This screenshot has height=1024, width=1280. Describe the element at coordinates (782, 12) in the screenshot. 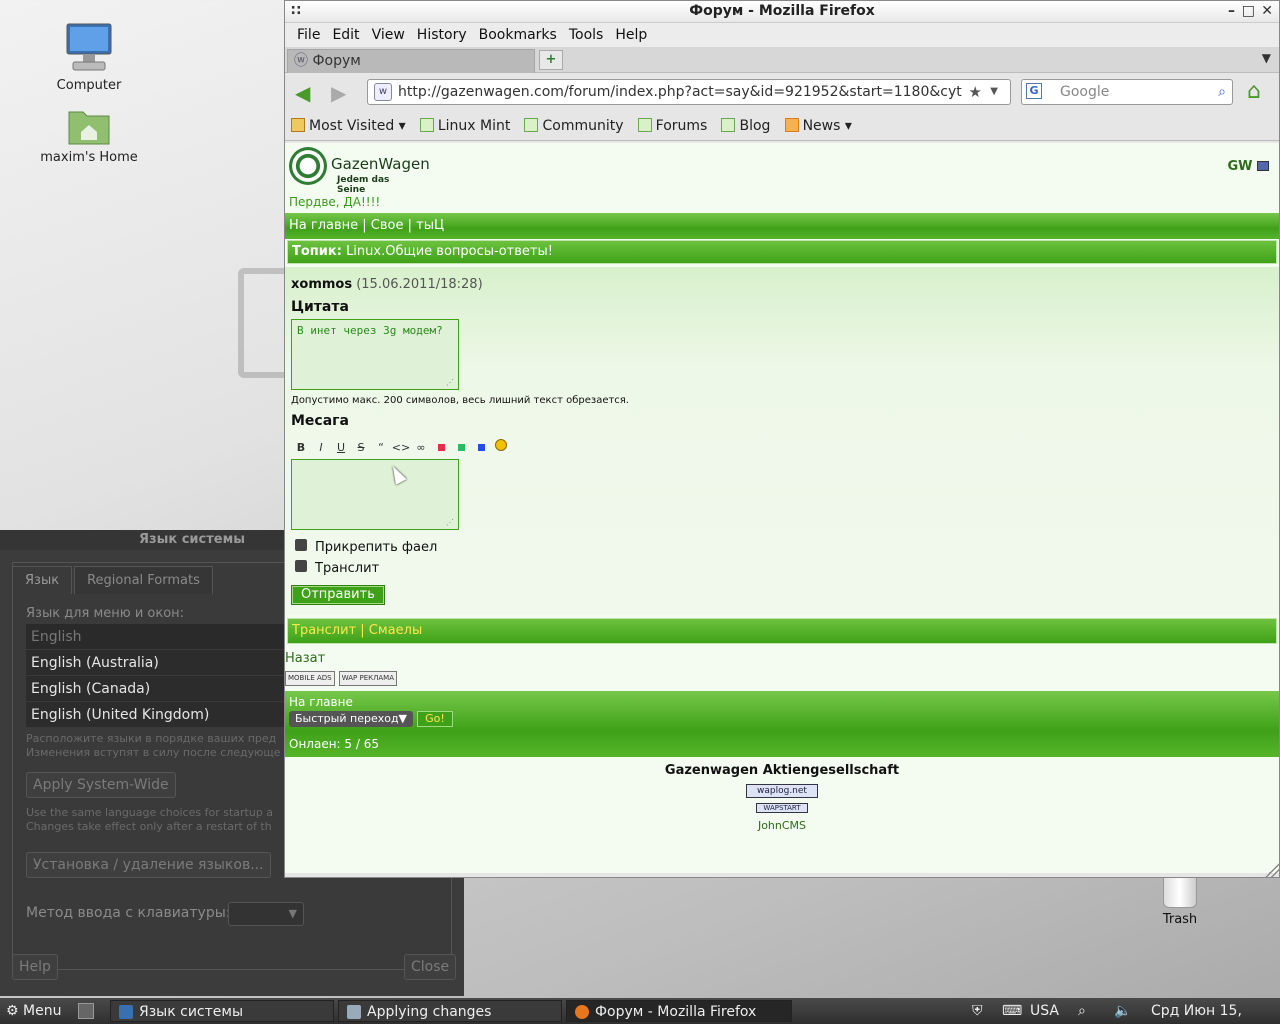

I see `window-titlebar: ∷ Форум - Mozilla Firefox – □ ✕` at that location.